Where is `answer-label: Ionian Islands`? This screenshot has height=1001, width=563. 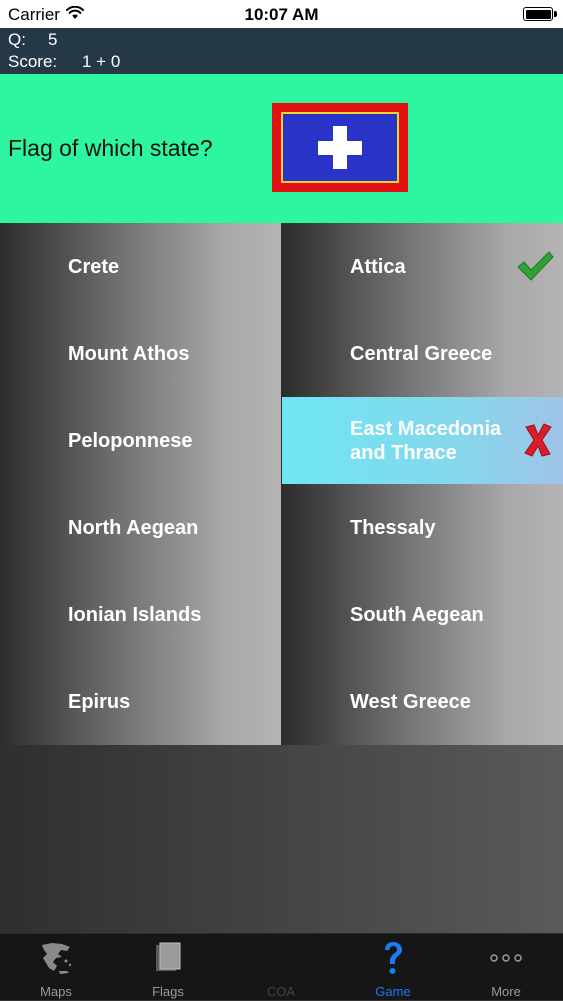
answer-label: Ionian Islands is located at coordinates (135, 614).